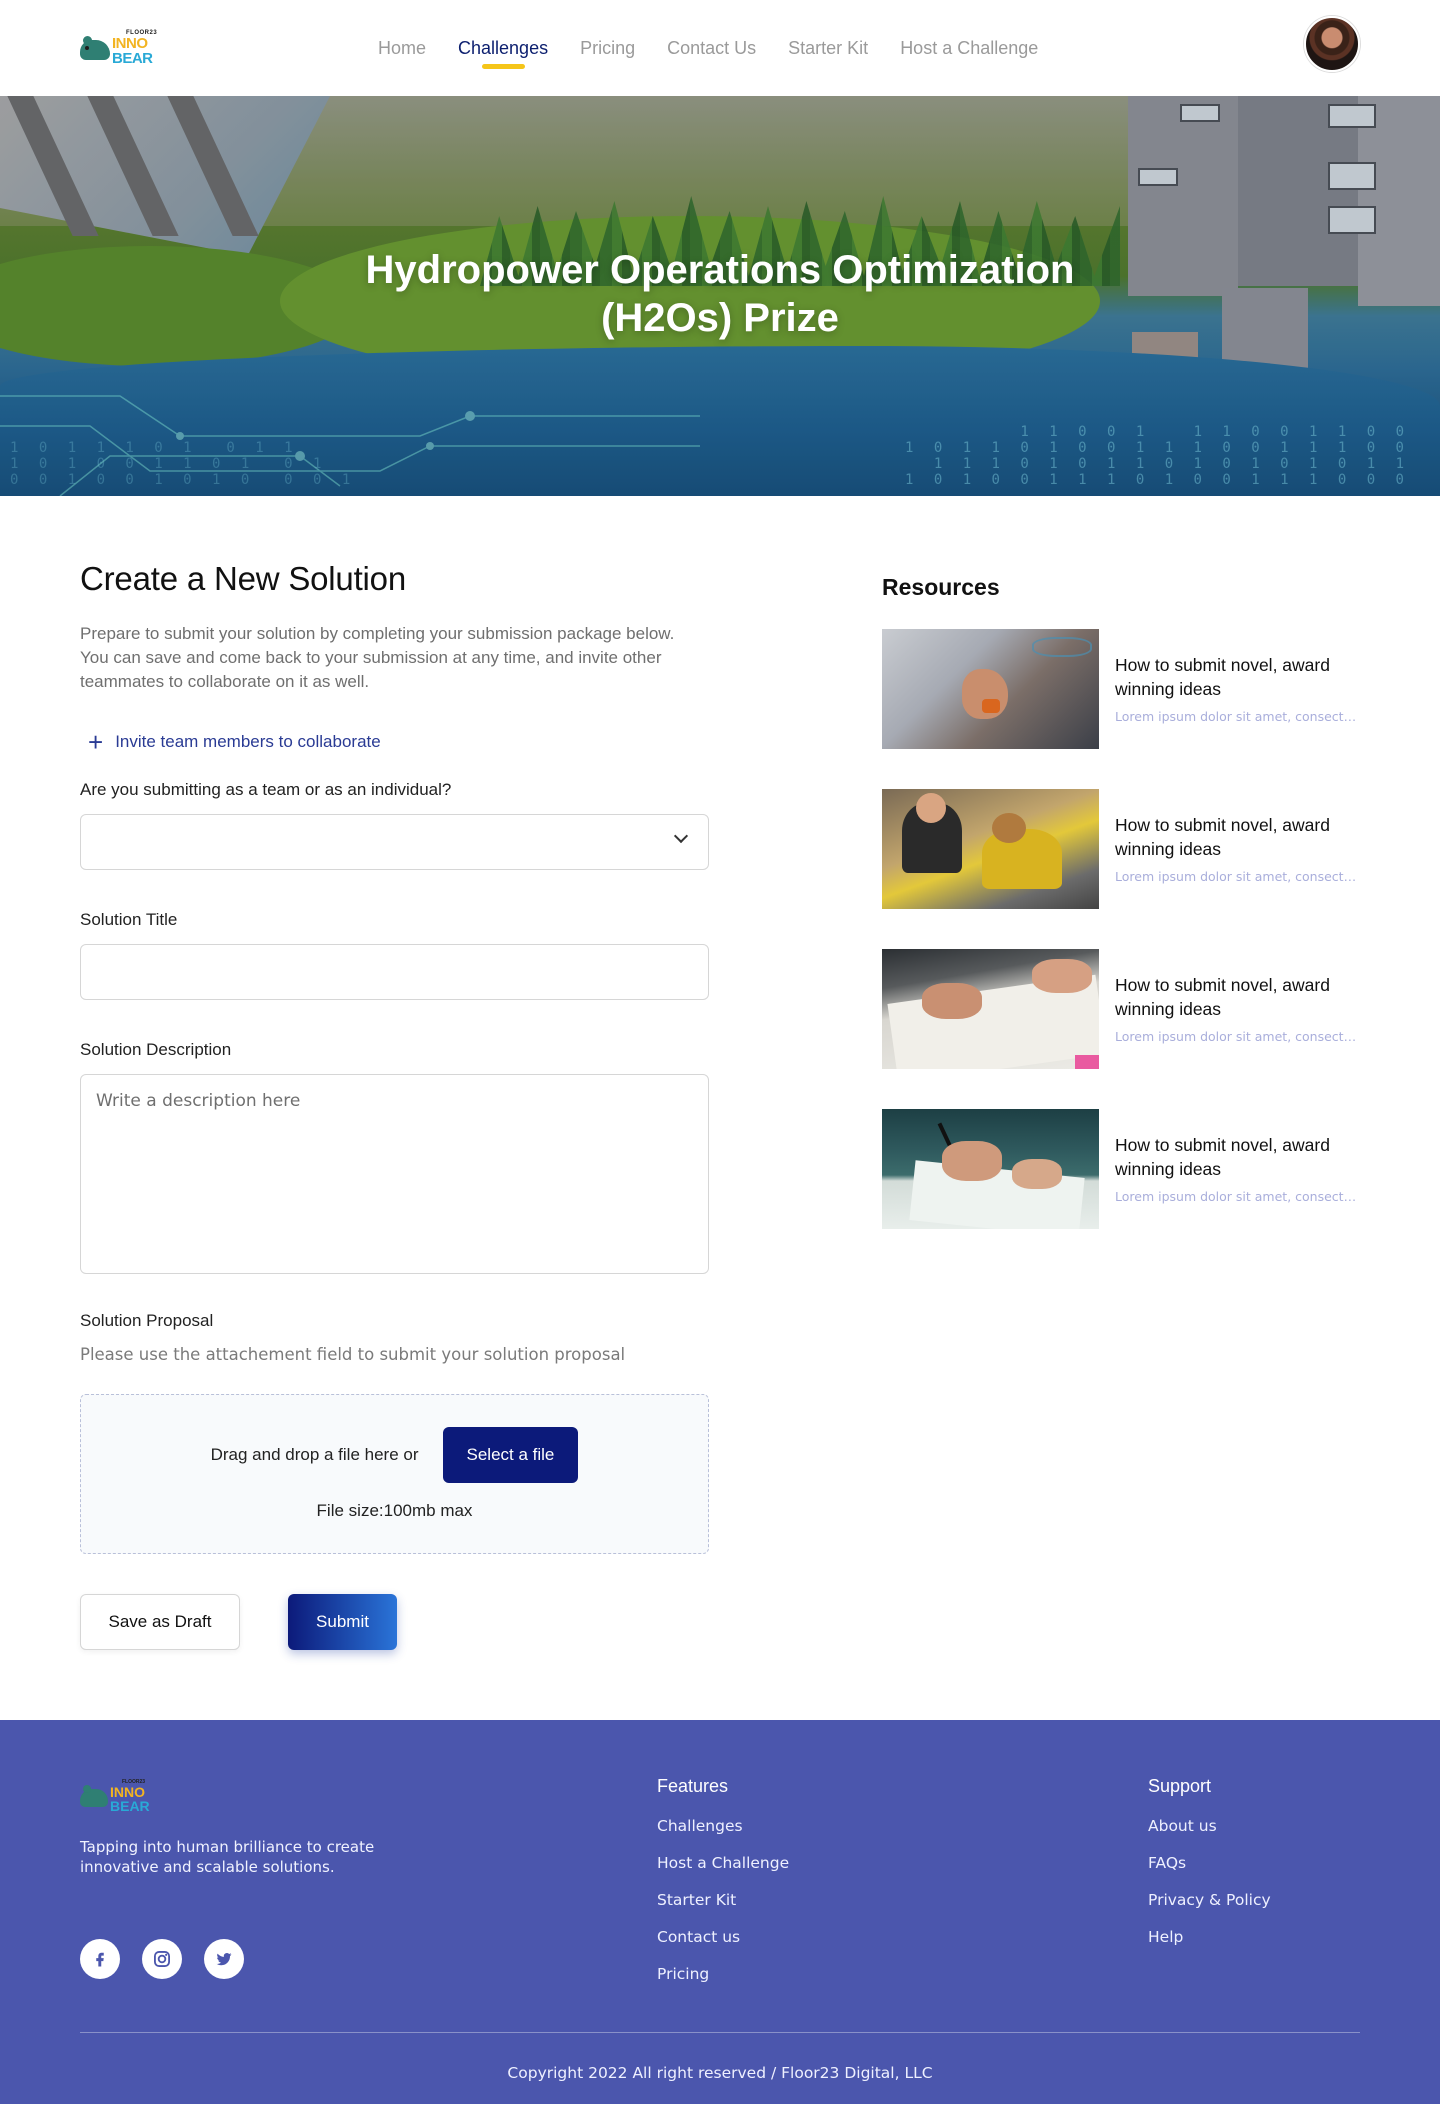  Describe the element at coordinates (160, 1622) in the screenshot. I see `save-draft-button: Save as Draft` at that location.